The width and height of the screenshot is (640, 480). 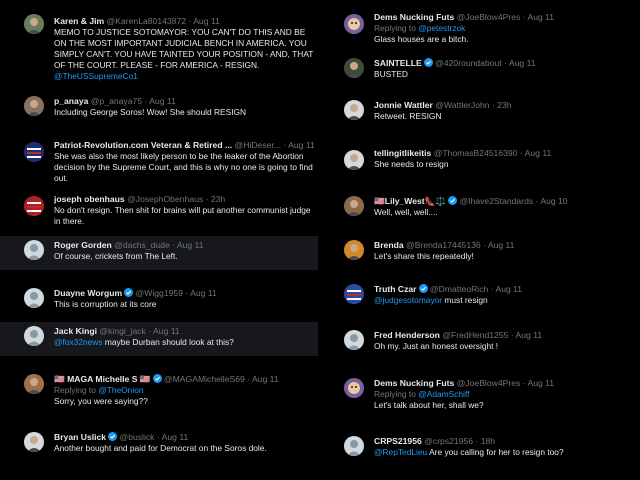 What do you see at coordinates (448, 441) in the screenshot?
I see `user-handle: @crps21956` at bounding box center [448, 441].